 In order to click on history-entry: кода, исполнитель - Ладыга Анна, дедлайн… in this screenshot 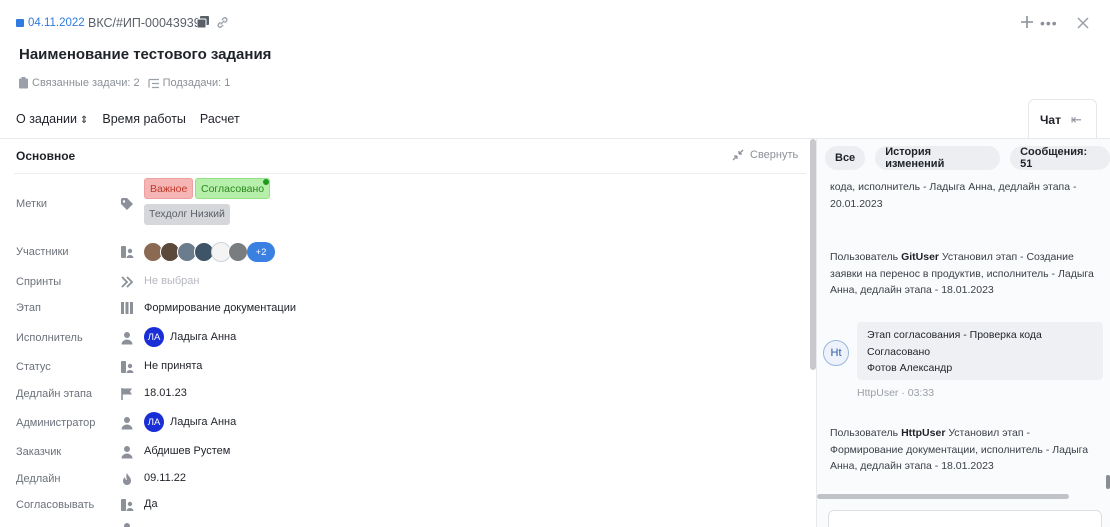, I will do `click(953, 195)`.